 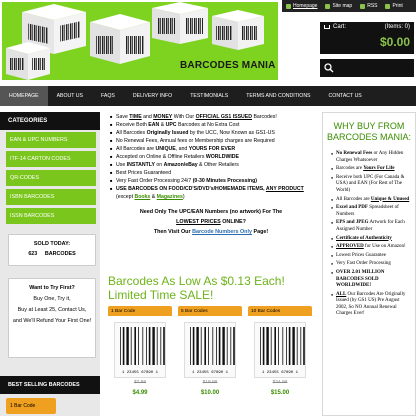 I want to click on search-button, so click(x=329, y=68).